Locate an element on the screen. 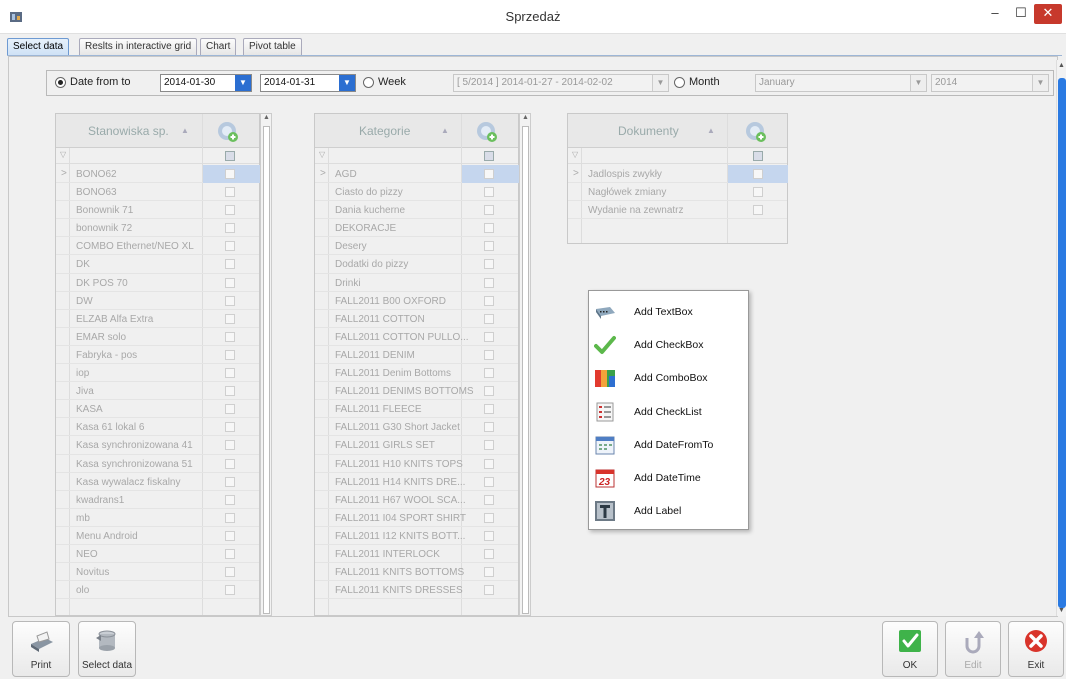 The image size is (1066, 679). edit-button: Edit is located at coordinates (973, 649).